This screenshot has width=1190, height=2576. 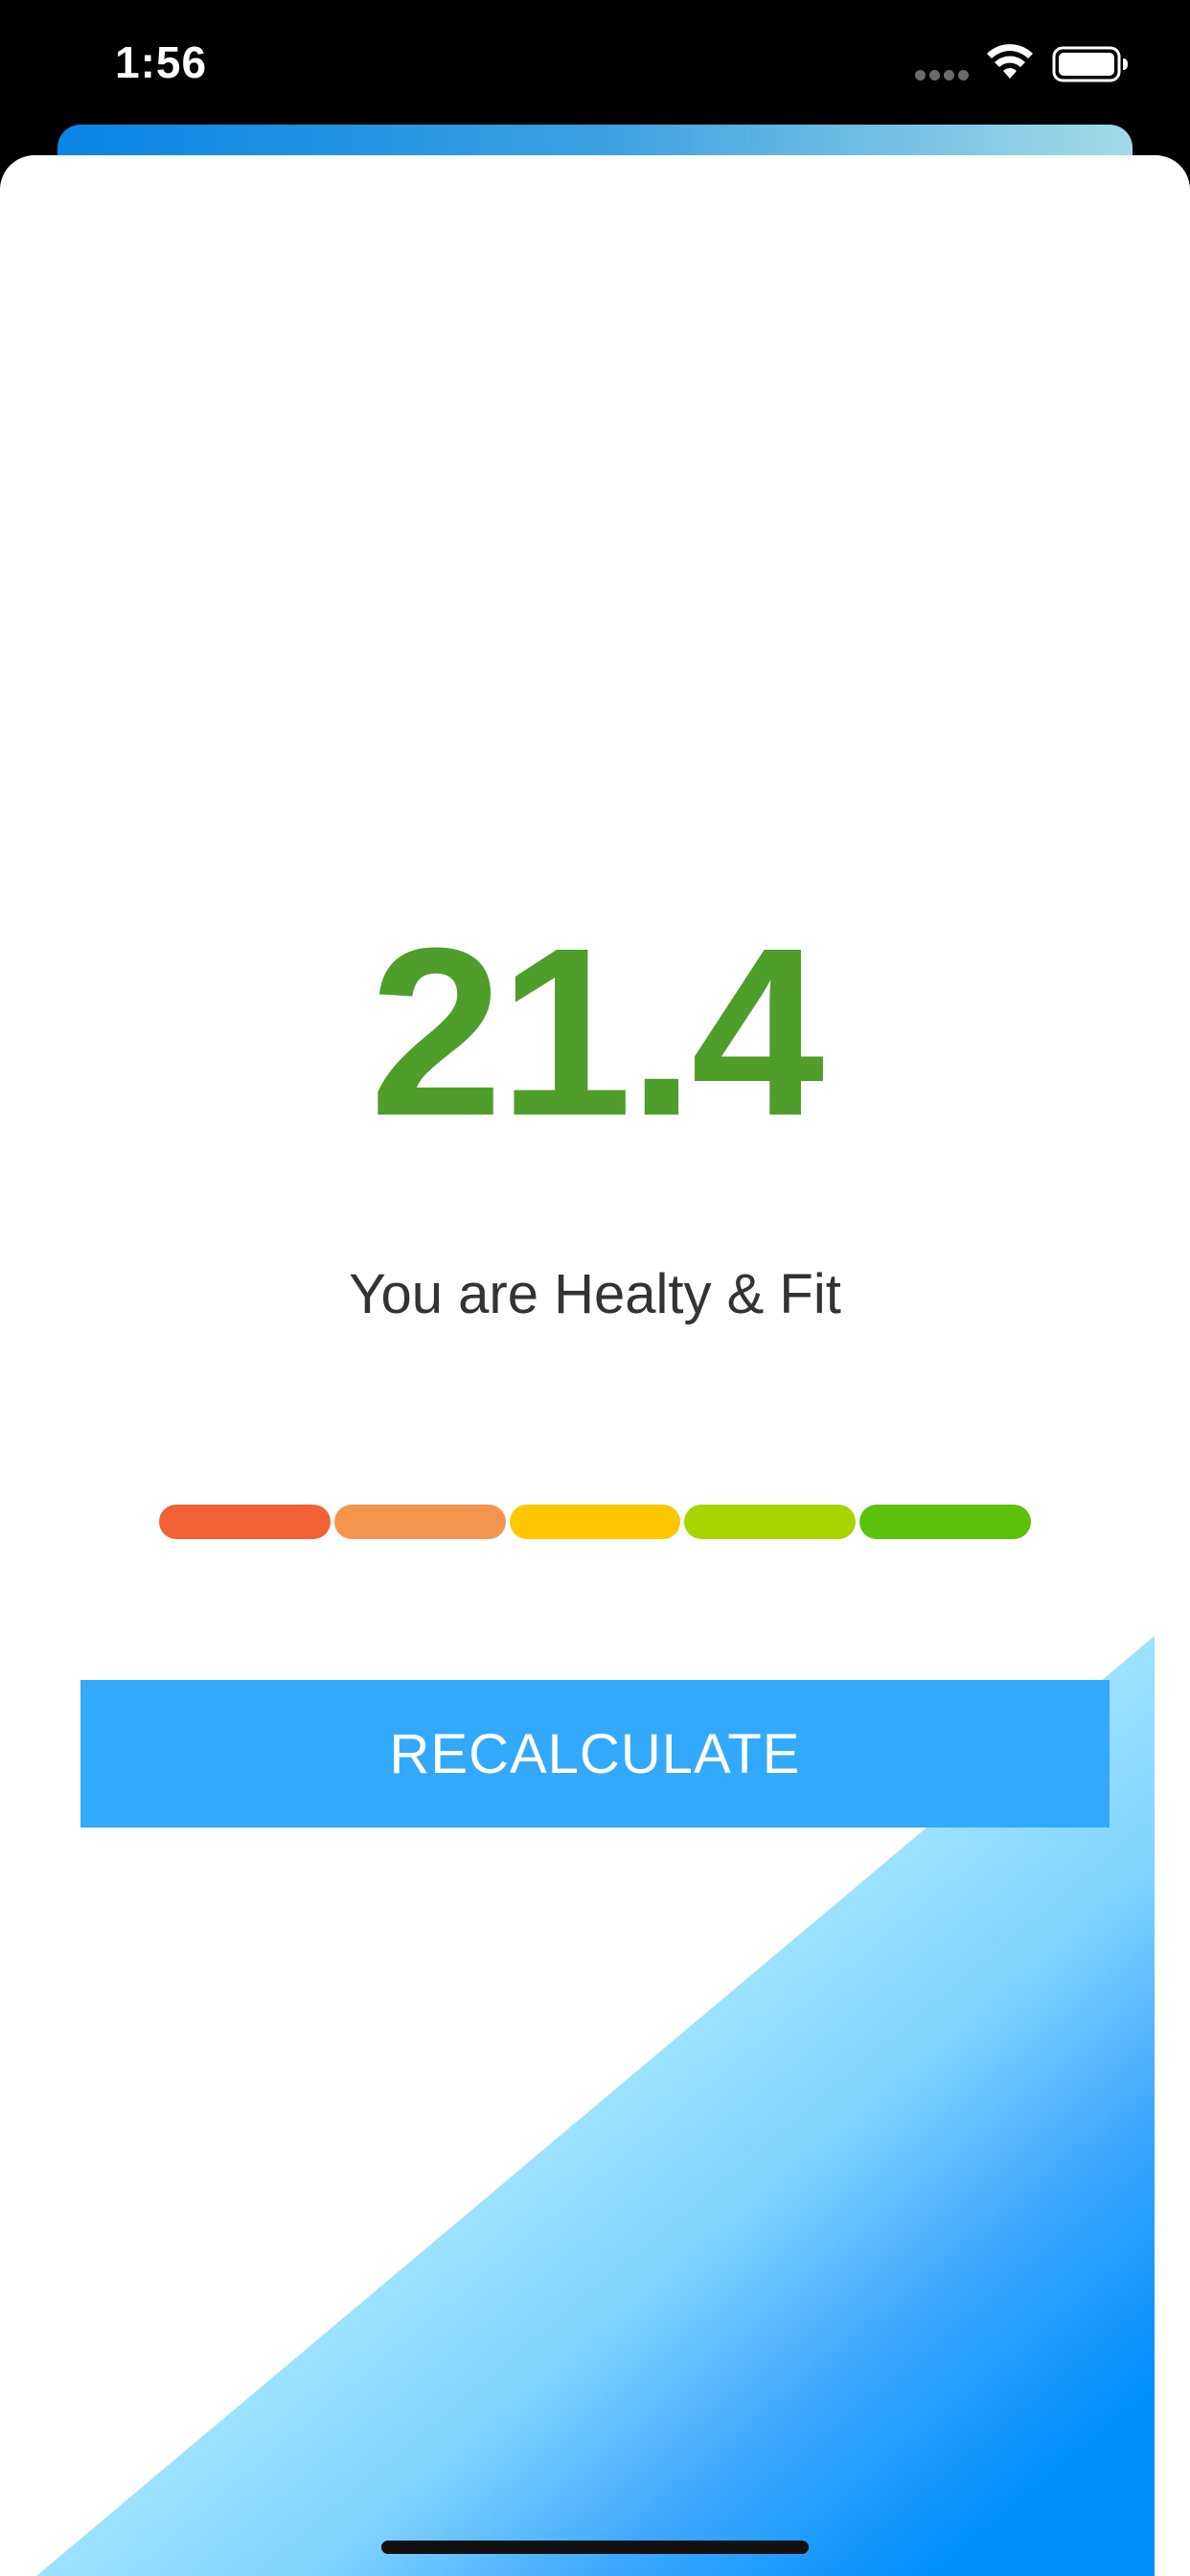 What do you see at coordinates (771, 1522) in the screenshot?
I see `scale-segment-normal` at bounding box center [771, 1522].